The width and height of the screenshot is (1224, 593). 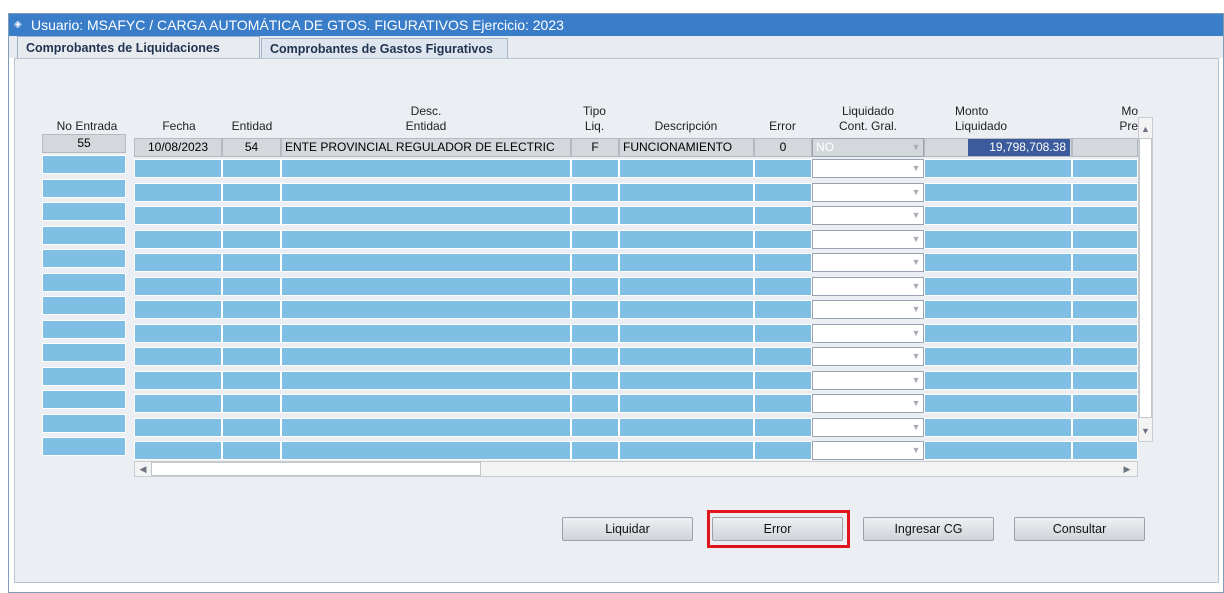 I want to click on error-cell: 0, so click(x=783, y=147).